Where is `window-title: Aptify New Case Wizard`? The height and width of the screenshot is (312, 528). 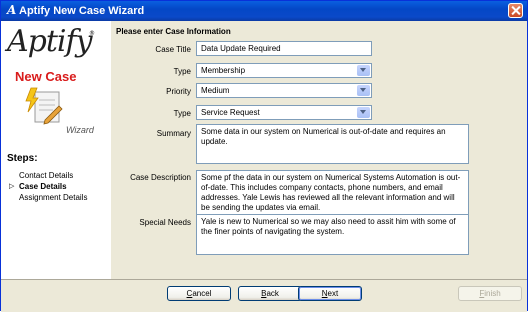
window-title: Aptify New Case Wizard is located at coordinates (82, 11).